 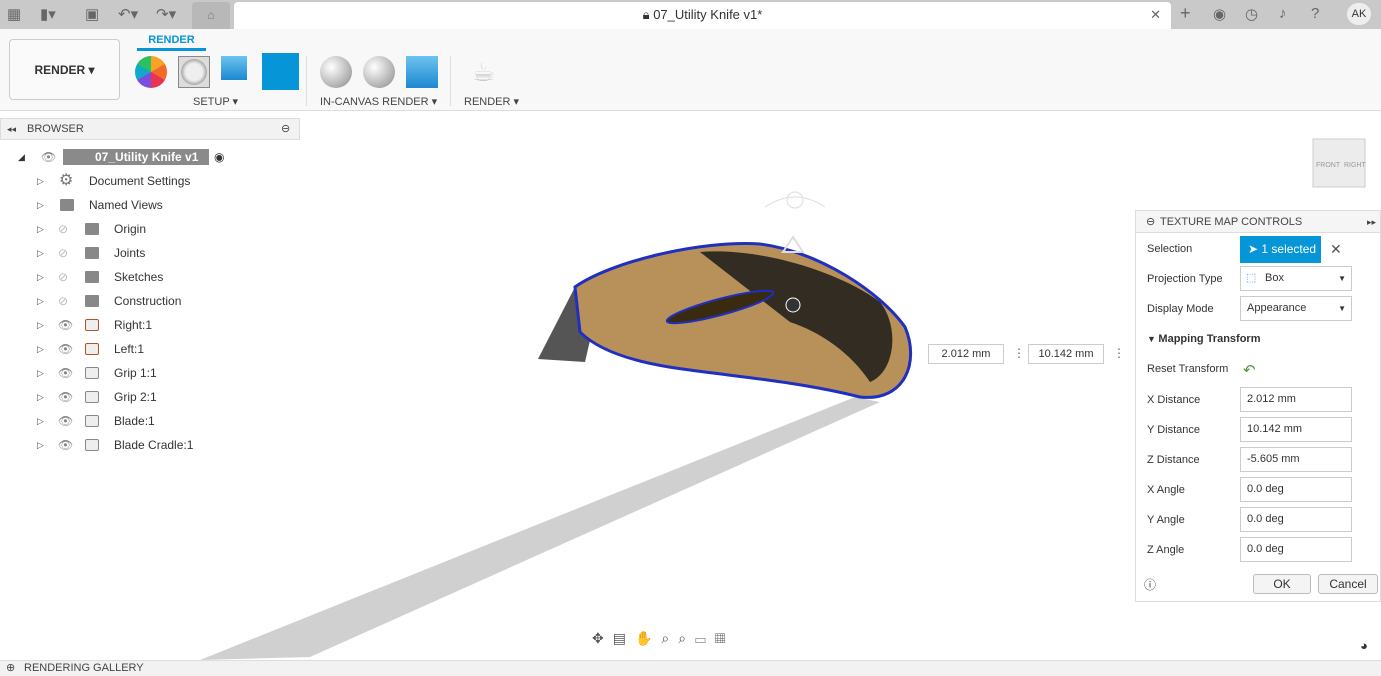 What do you see at coordinates (1280, 249) in the screenshot?
I see `selection-button: ➤ 1 selected` at bounding box center [1280, 249].